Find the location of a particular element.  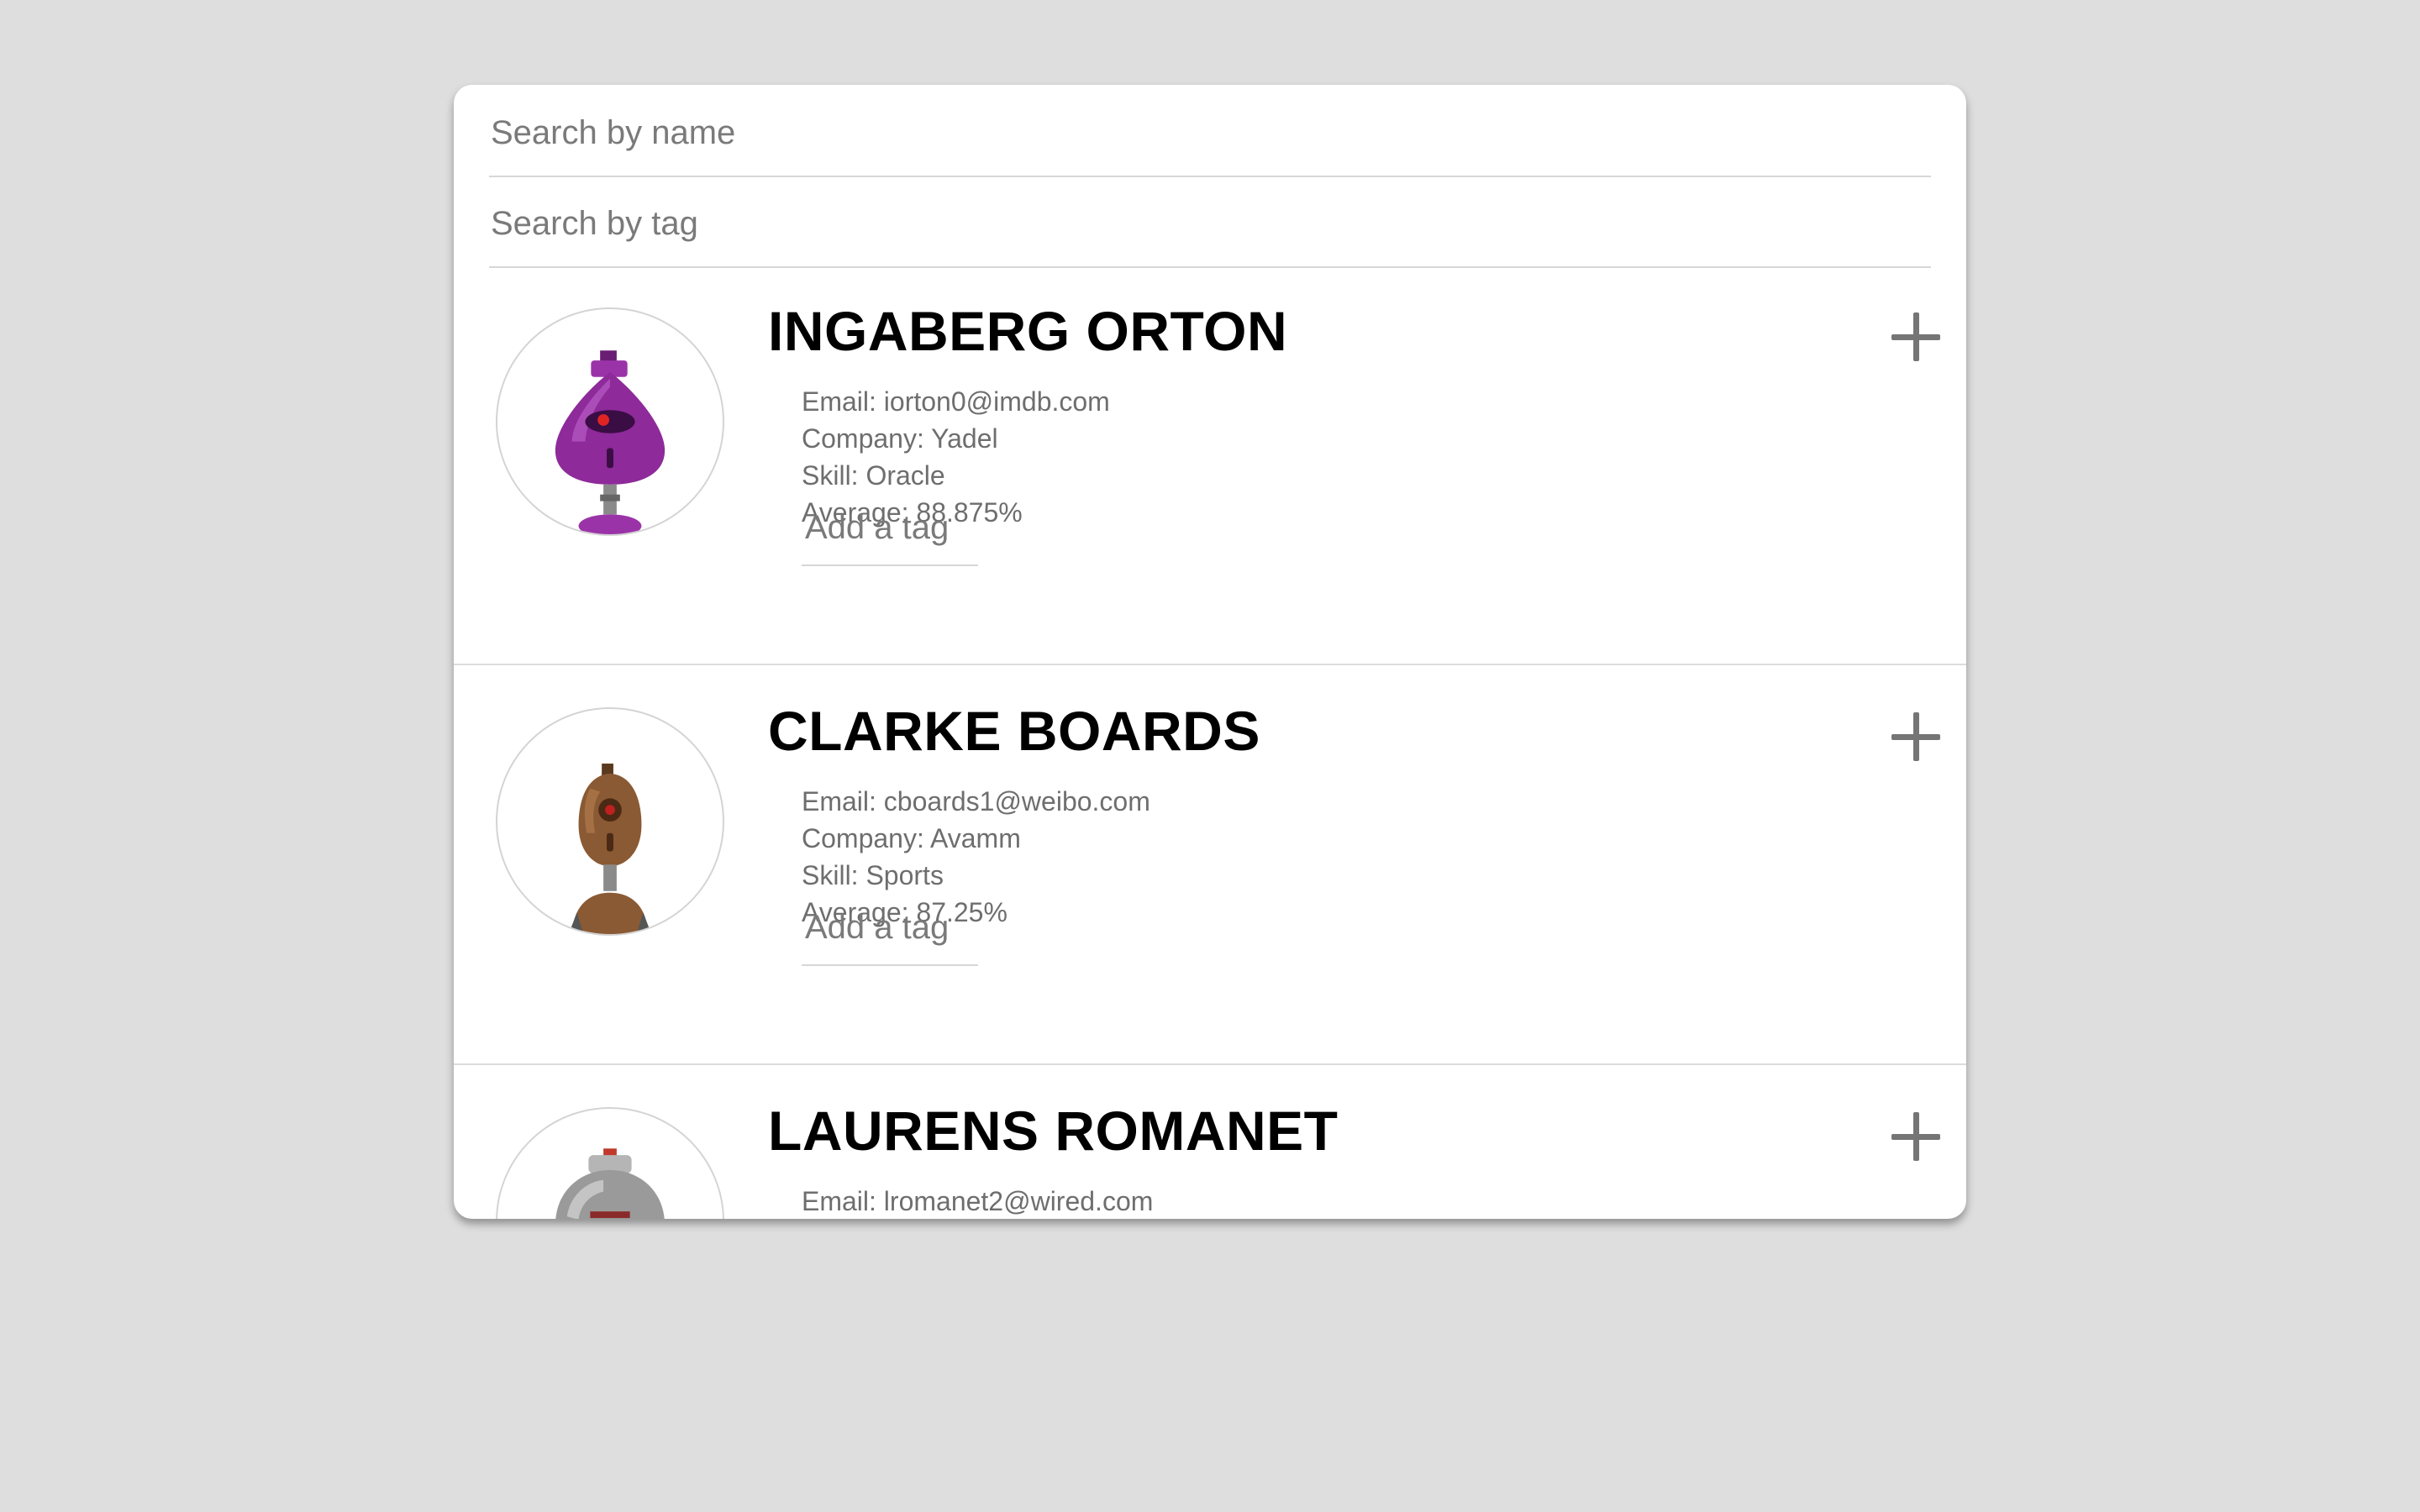

student-email: Email: lromanet2@wired.com is located at coordinates (978, 1201).